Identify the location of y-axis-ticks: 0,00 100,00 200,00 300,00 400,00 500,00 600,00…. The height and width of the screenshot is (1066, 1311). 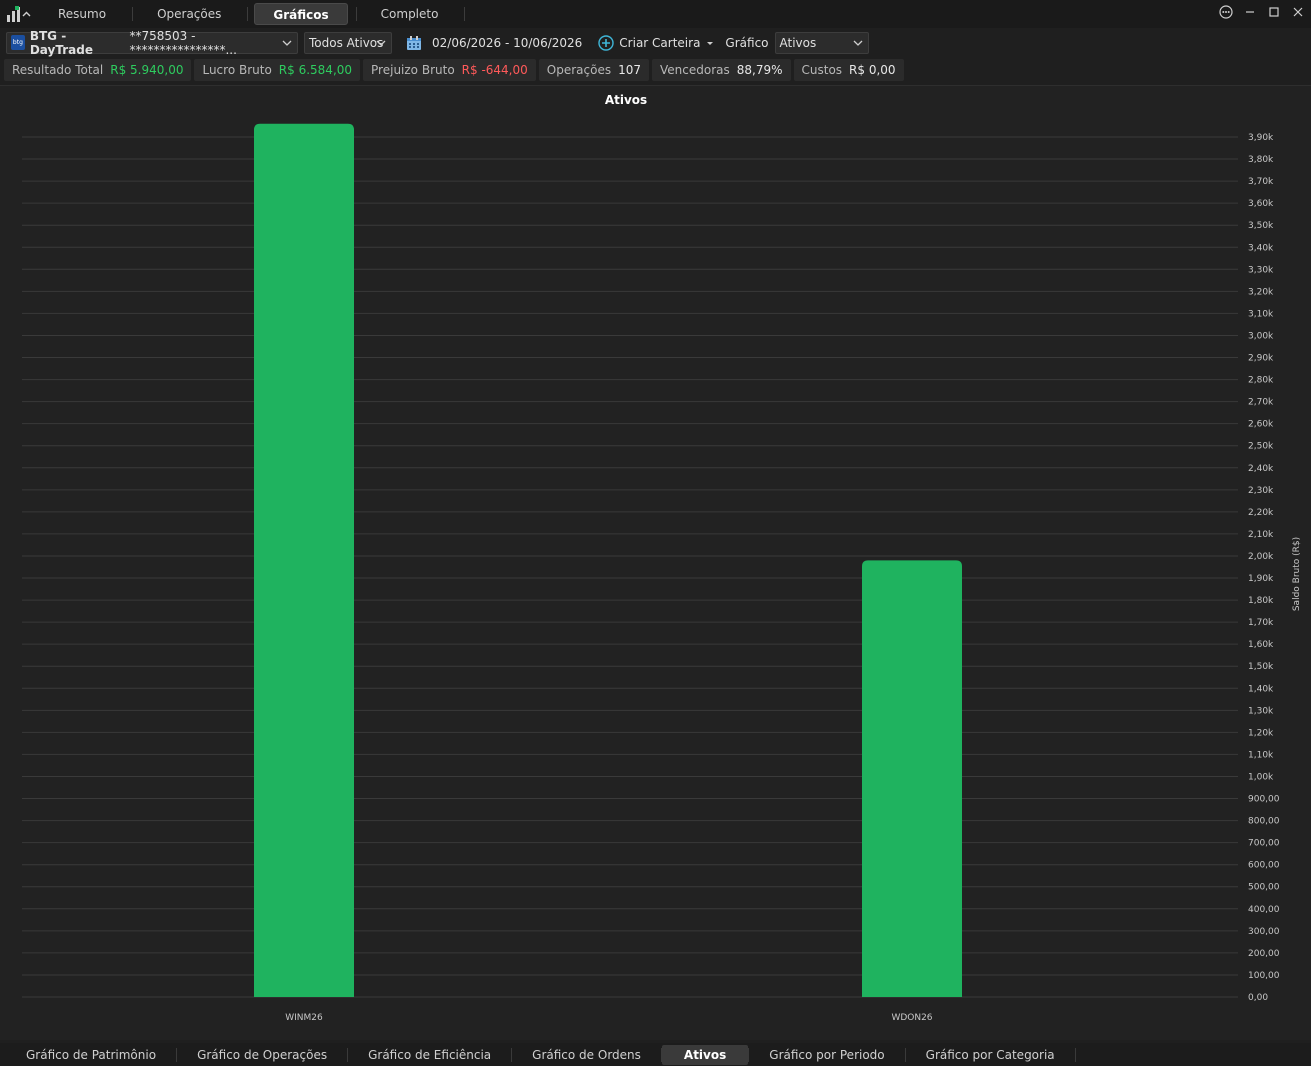
(1264, 568).